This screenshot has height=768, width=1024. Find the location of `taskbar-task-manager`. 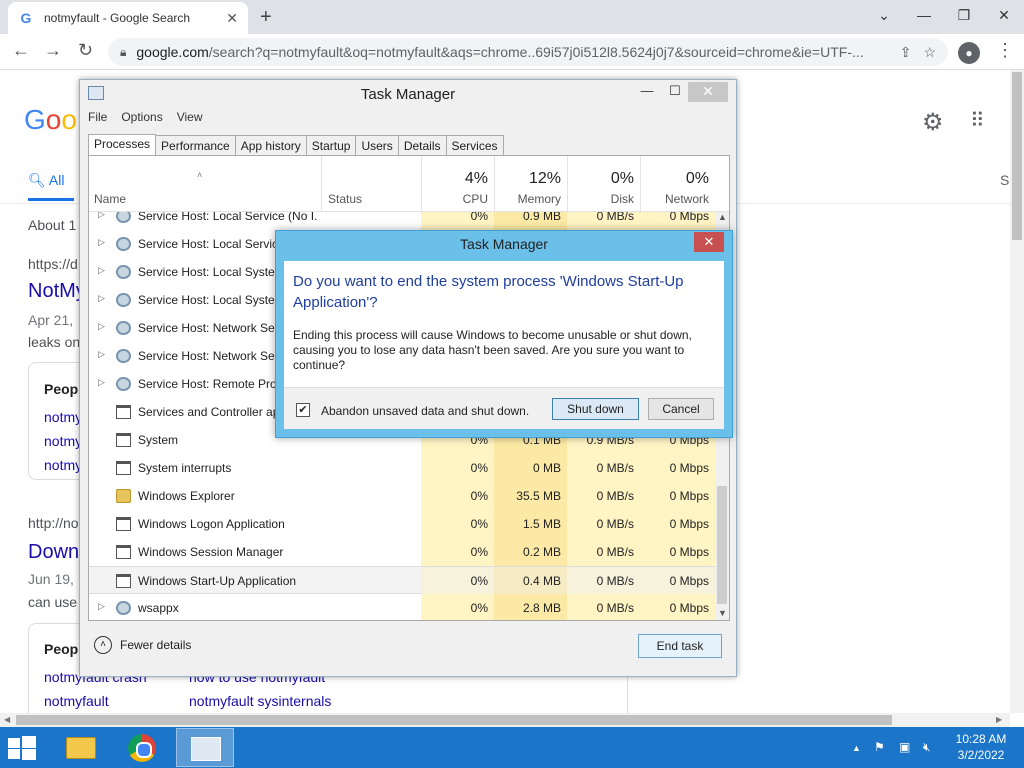

taskbar-task-manager is located at coordinates (205, 747).